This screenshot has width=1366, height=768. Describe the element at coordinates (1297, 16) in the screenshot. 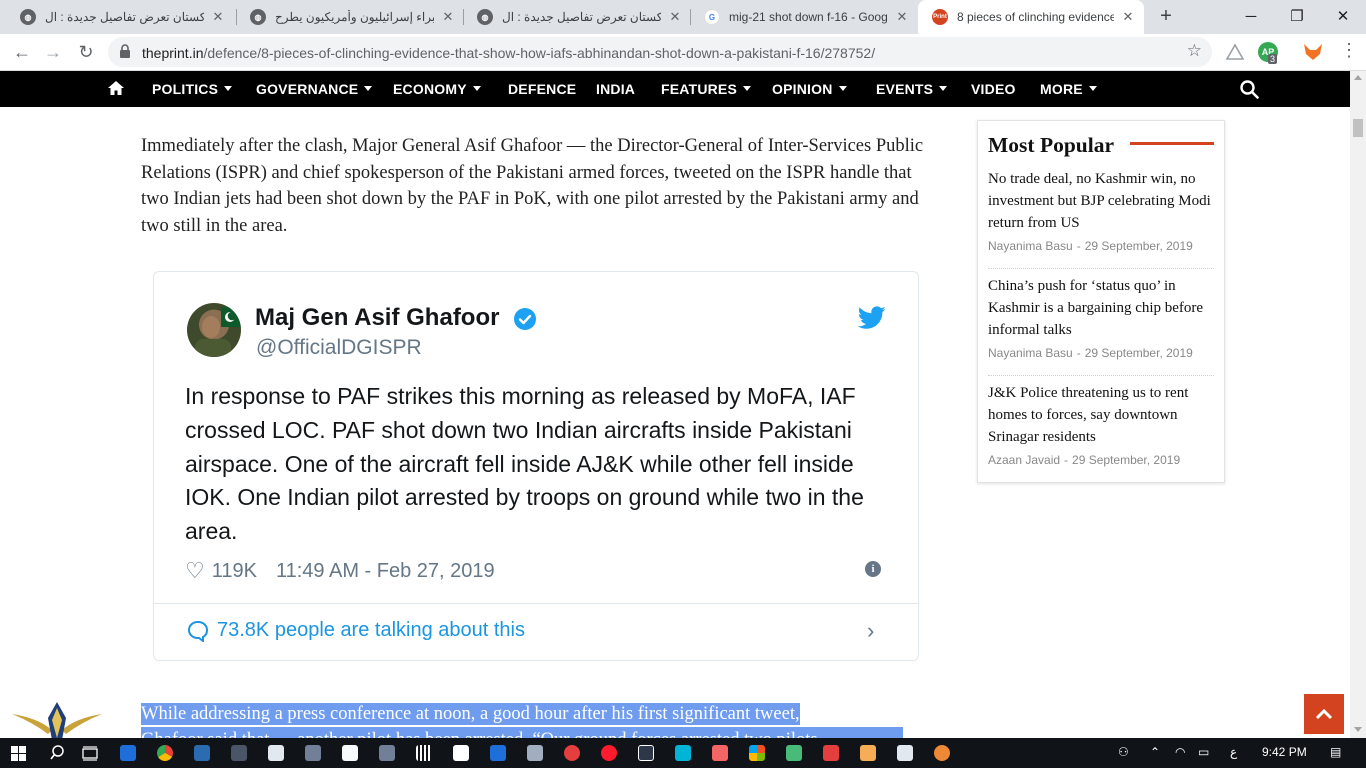

I see `maximize-button: ❐` at that location.